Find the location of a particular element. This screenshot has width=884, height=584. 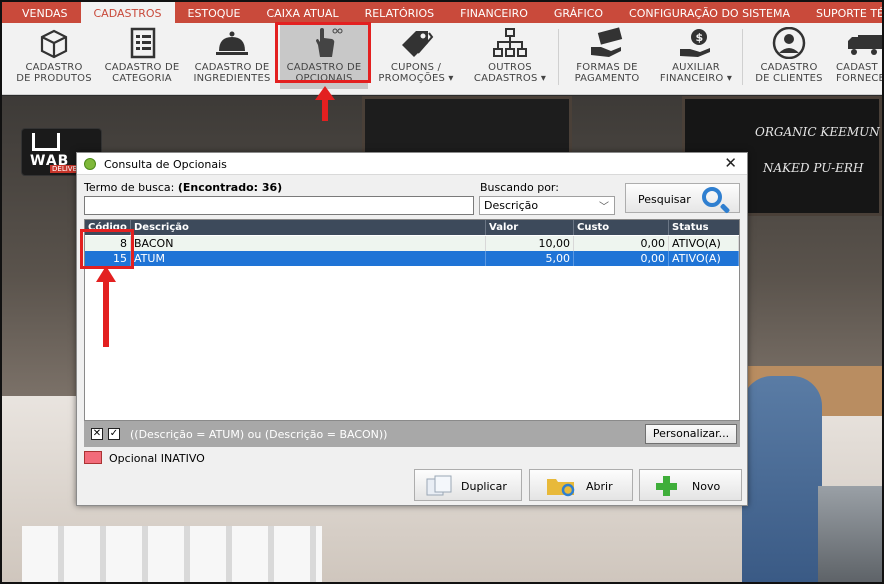

pesquisar-button: Pesquisar is located at coordinates (682, 198).